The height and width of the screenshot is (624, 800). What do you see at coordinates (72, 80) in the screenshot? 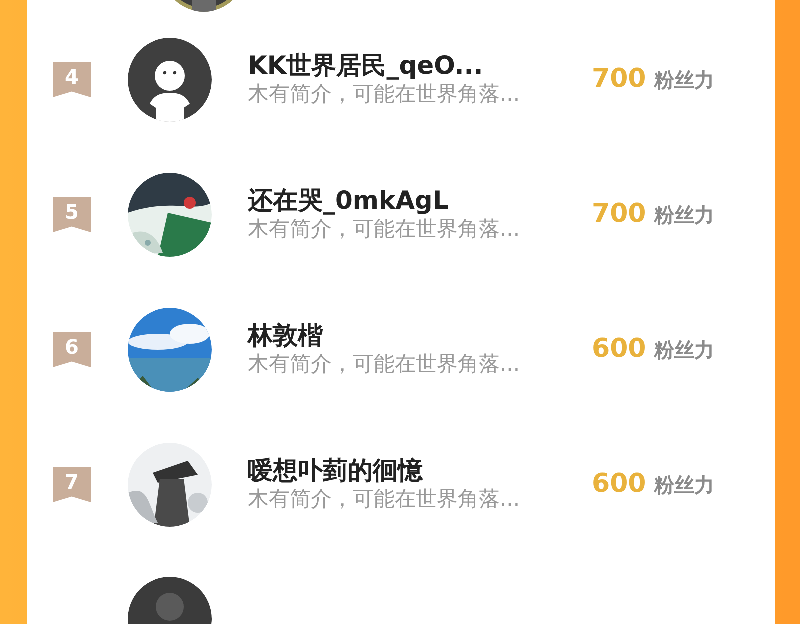
I see `rank-badge: 4` at bounding box center [72, 80].